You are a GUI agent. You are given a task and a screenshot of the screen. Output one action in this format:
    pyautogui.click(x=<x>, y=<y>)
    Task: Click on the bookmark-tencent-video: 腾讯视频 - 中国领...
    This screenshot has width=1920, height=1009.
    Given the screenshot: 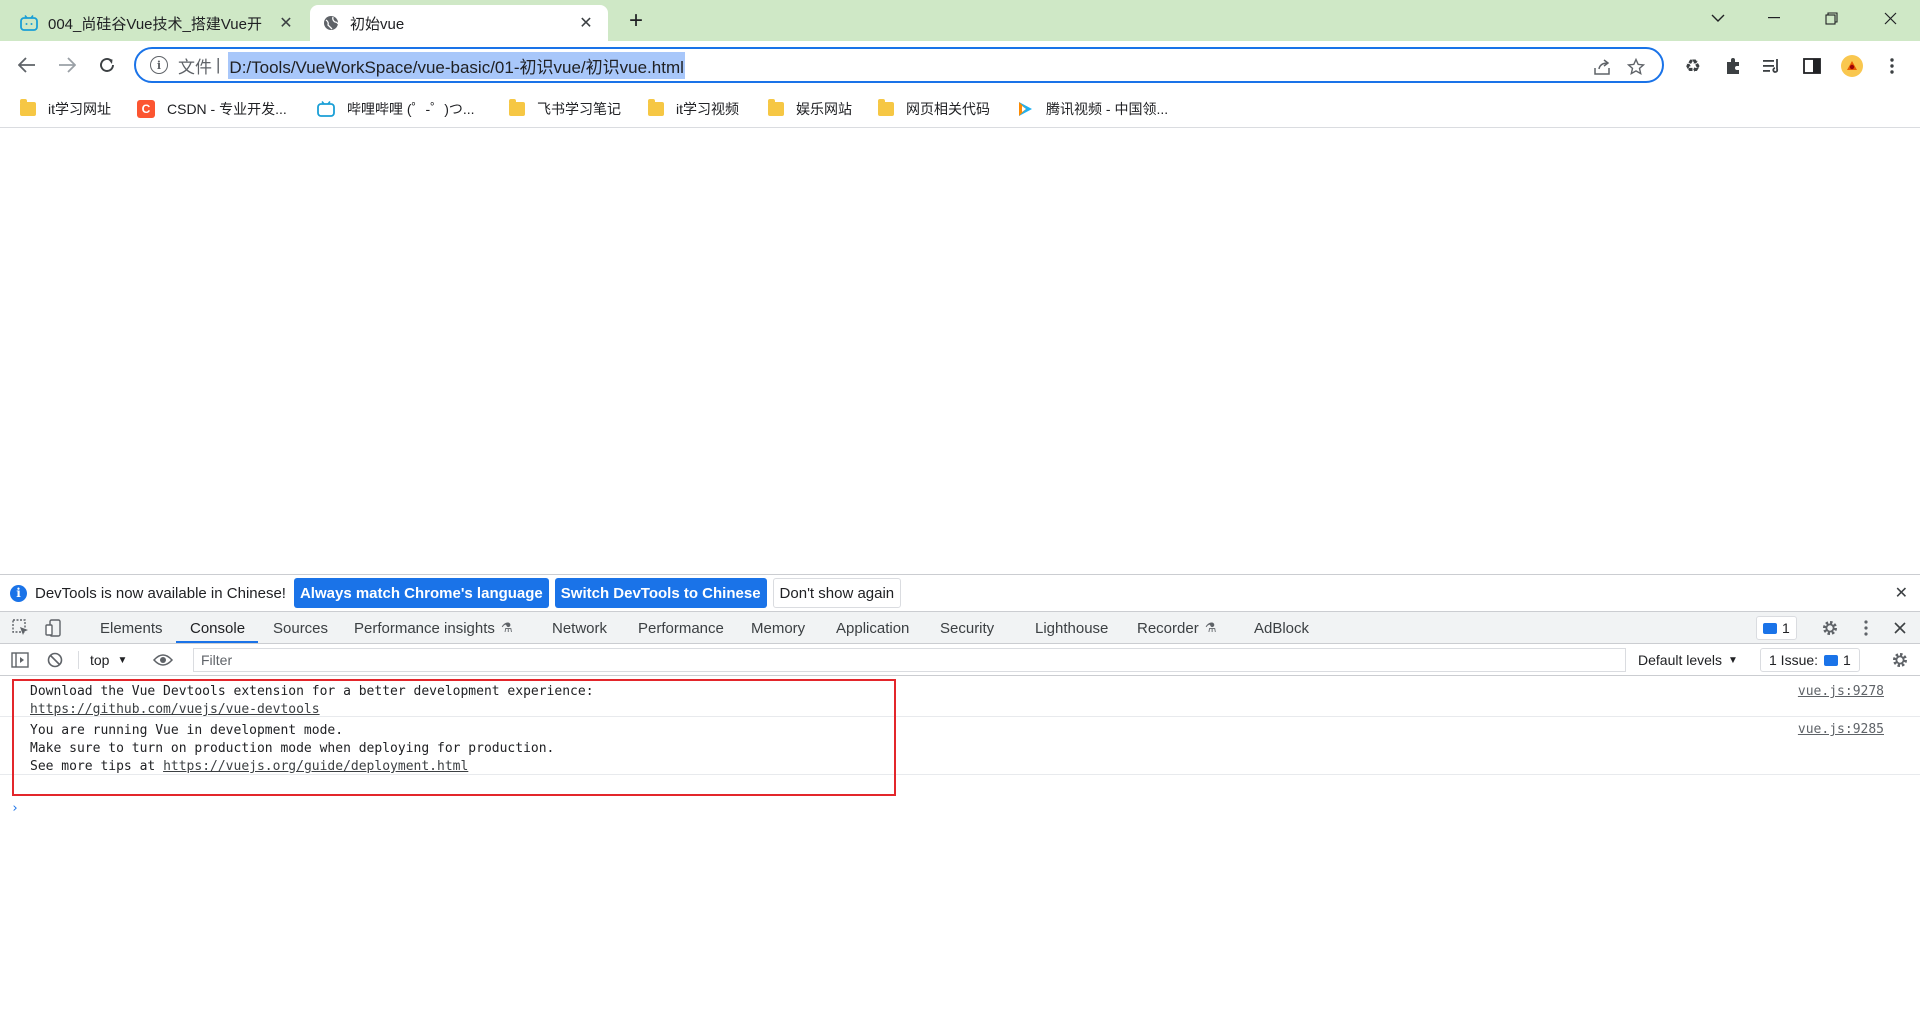 What is the action you would take?
    pyautogui.click(x=1092, y=109)
    